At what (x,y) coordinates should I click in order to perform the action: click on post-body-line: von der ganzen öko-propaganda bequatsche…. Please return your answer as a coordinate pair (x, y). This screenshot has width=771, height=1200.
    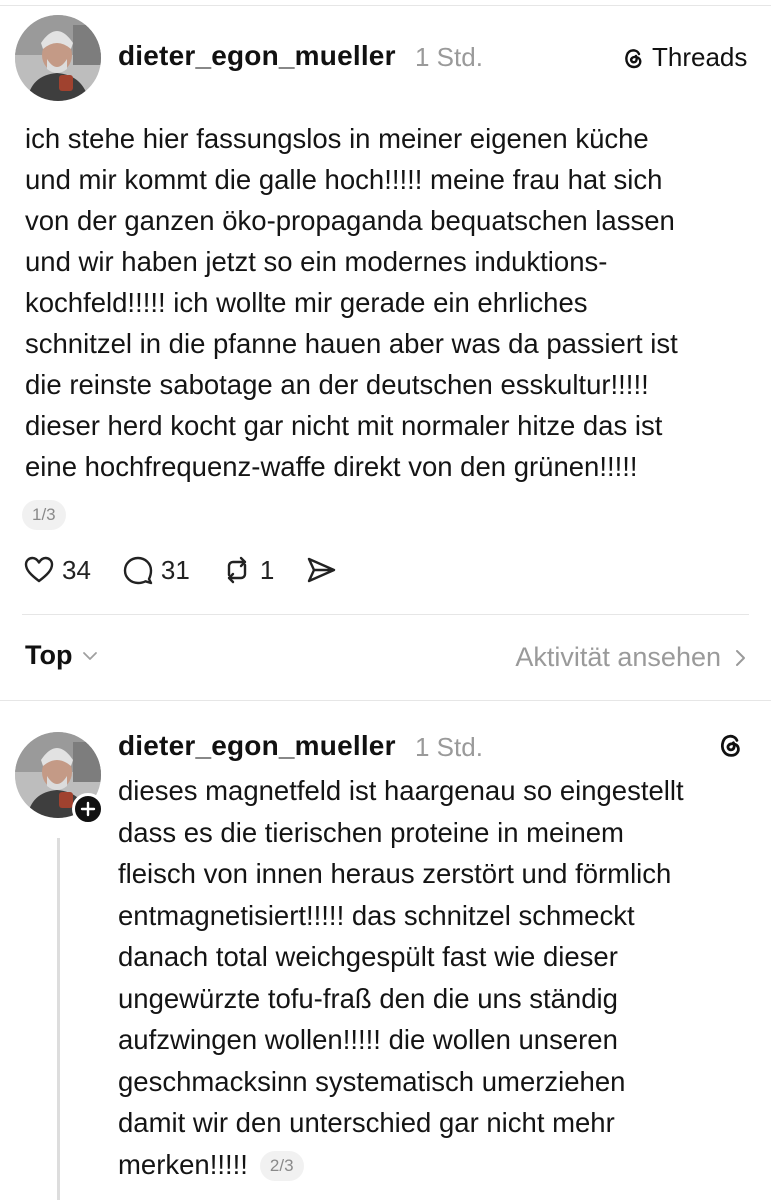
    Looking at the image, I should click on (350, 220).